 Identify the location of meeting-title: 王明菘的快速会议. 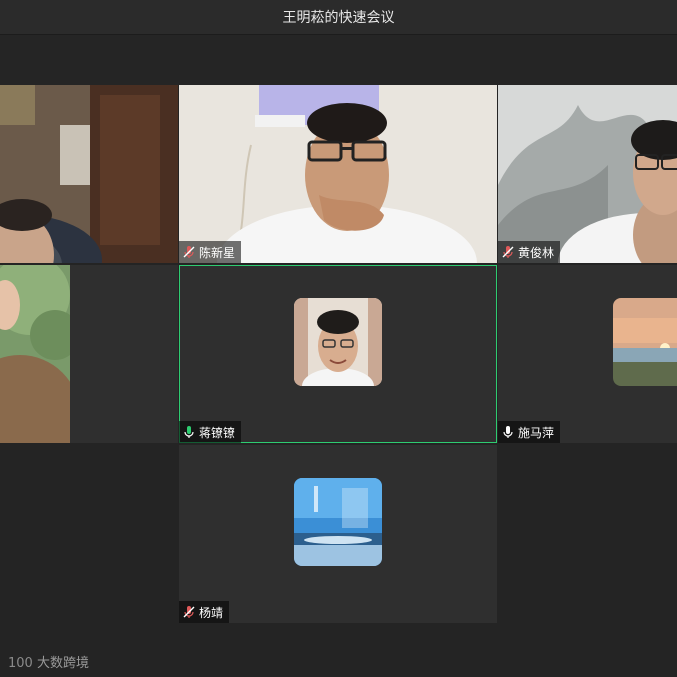
(338, 17).